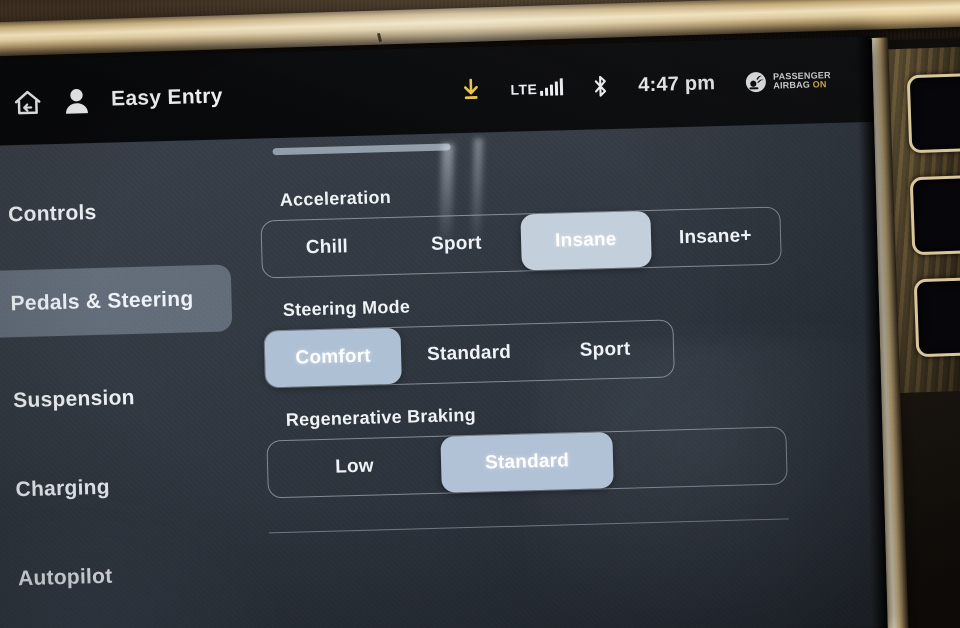  I want to click on passenger-airbag-indicator: PASSENGER AIRBAG ON, so click(788, 81).